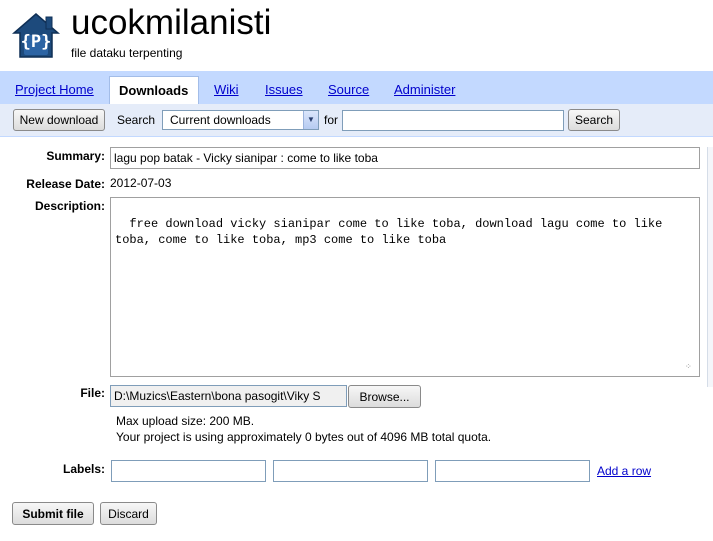 The width and height of the screenshot is (713, 541). Describe the element at coordinates (624, 471) in the screenshot. I see `add-row-link: Add a row` at that location.